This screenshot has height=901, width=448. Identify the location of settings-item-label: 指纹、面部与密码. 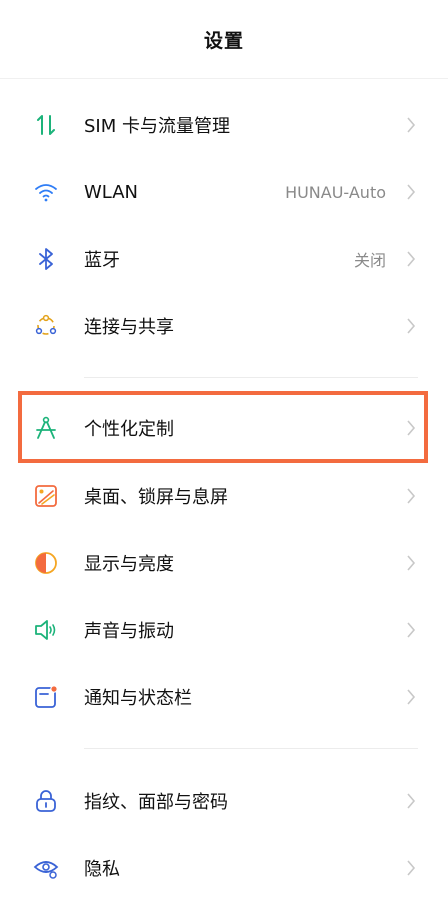
(156, 802).